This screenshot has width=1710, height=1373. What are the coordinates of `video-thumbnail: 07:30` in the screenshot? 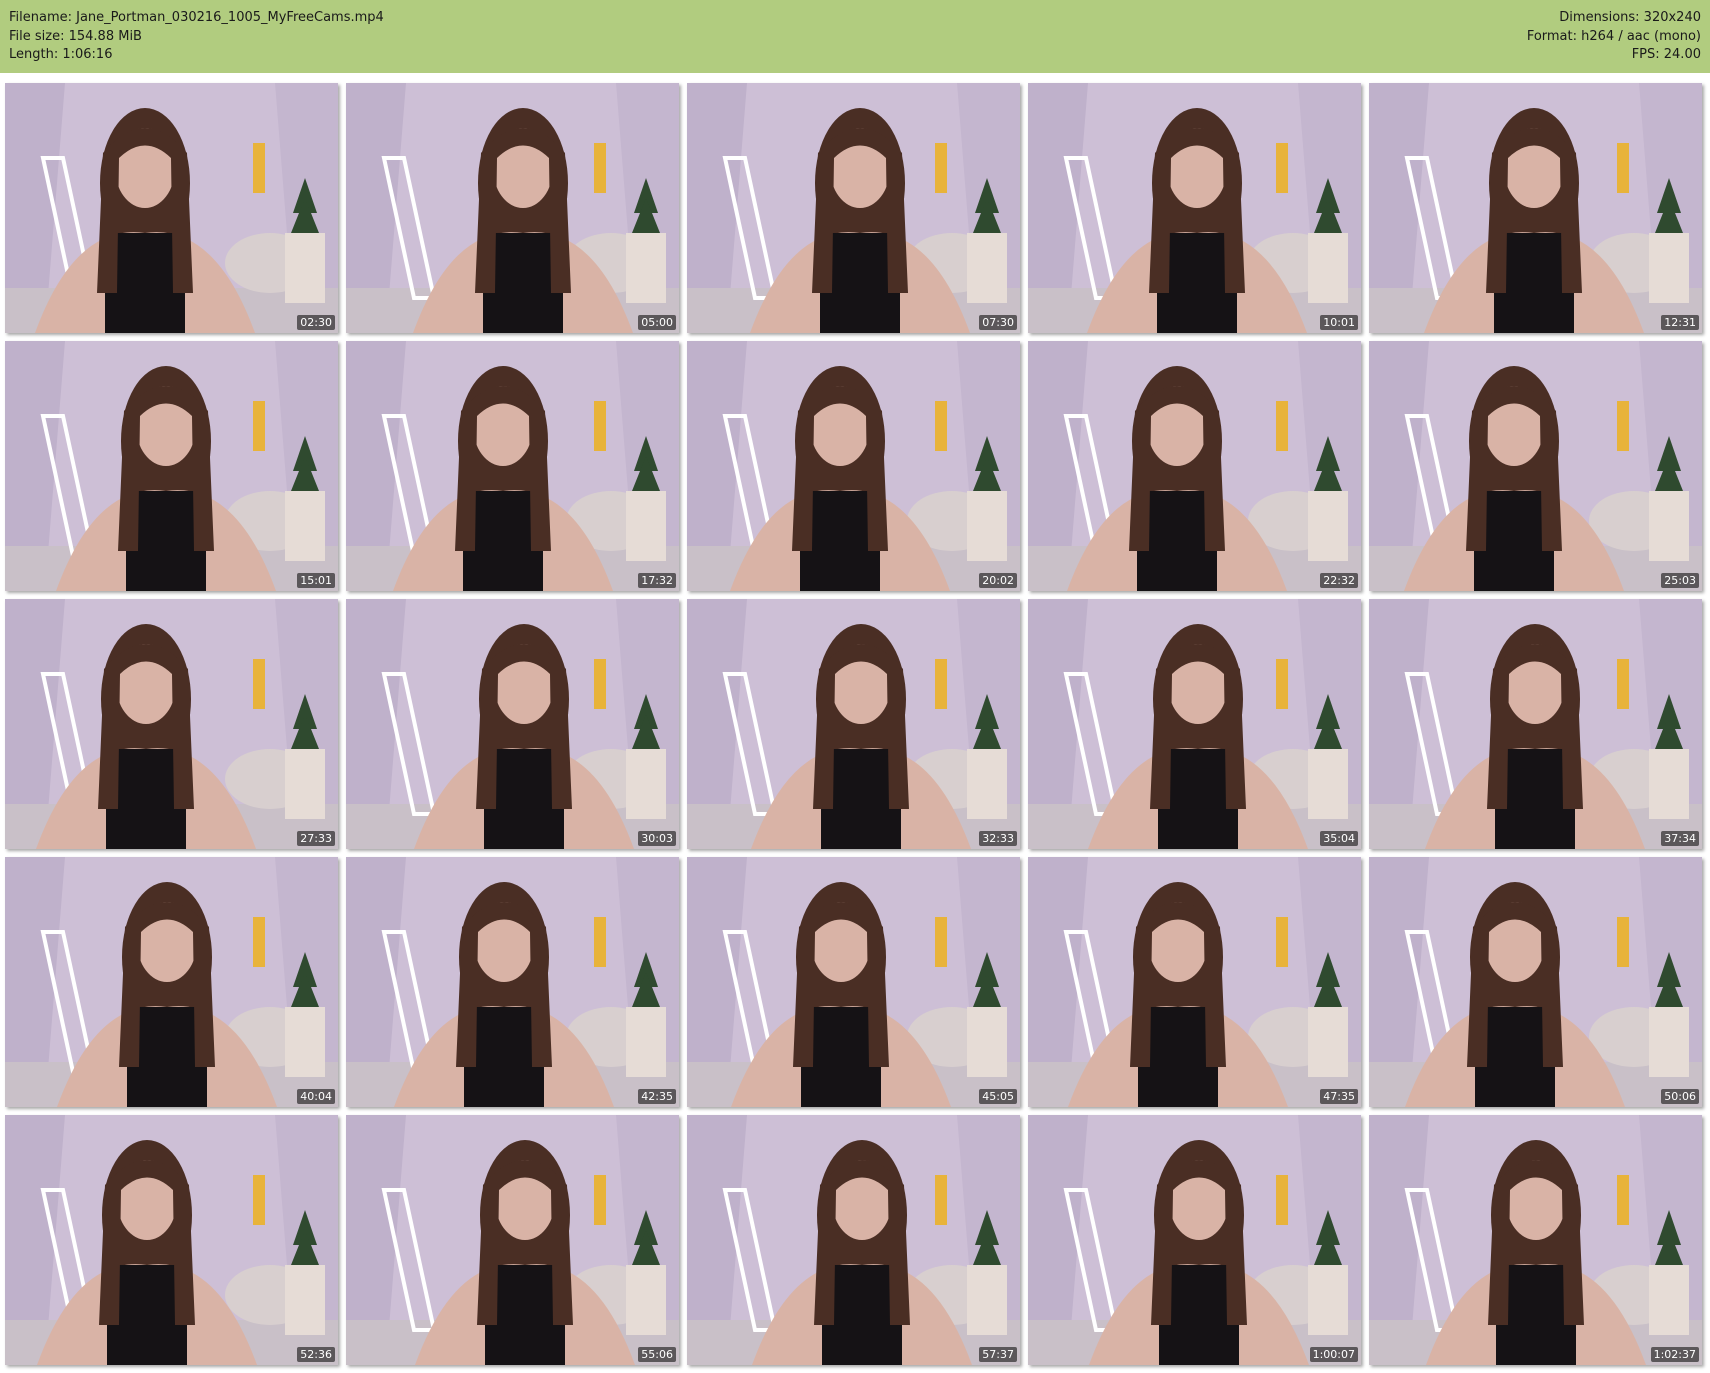 It's located at (853, 208).